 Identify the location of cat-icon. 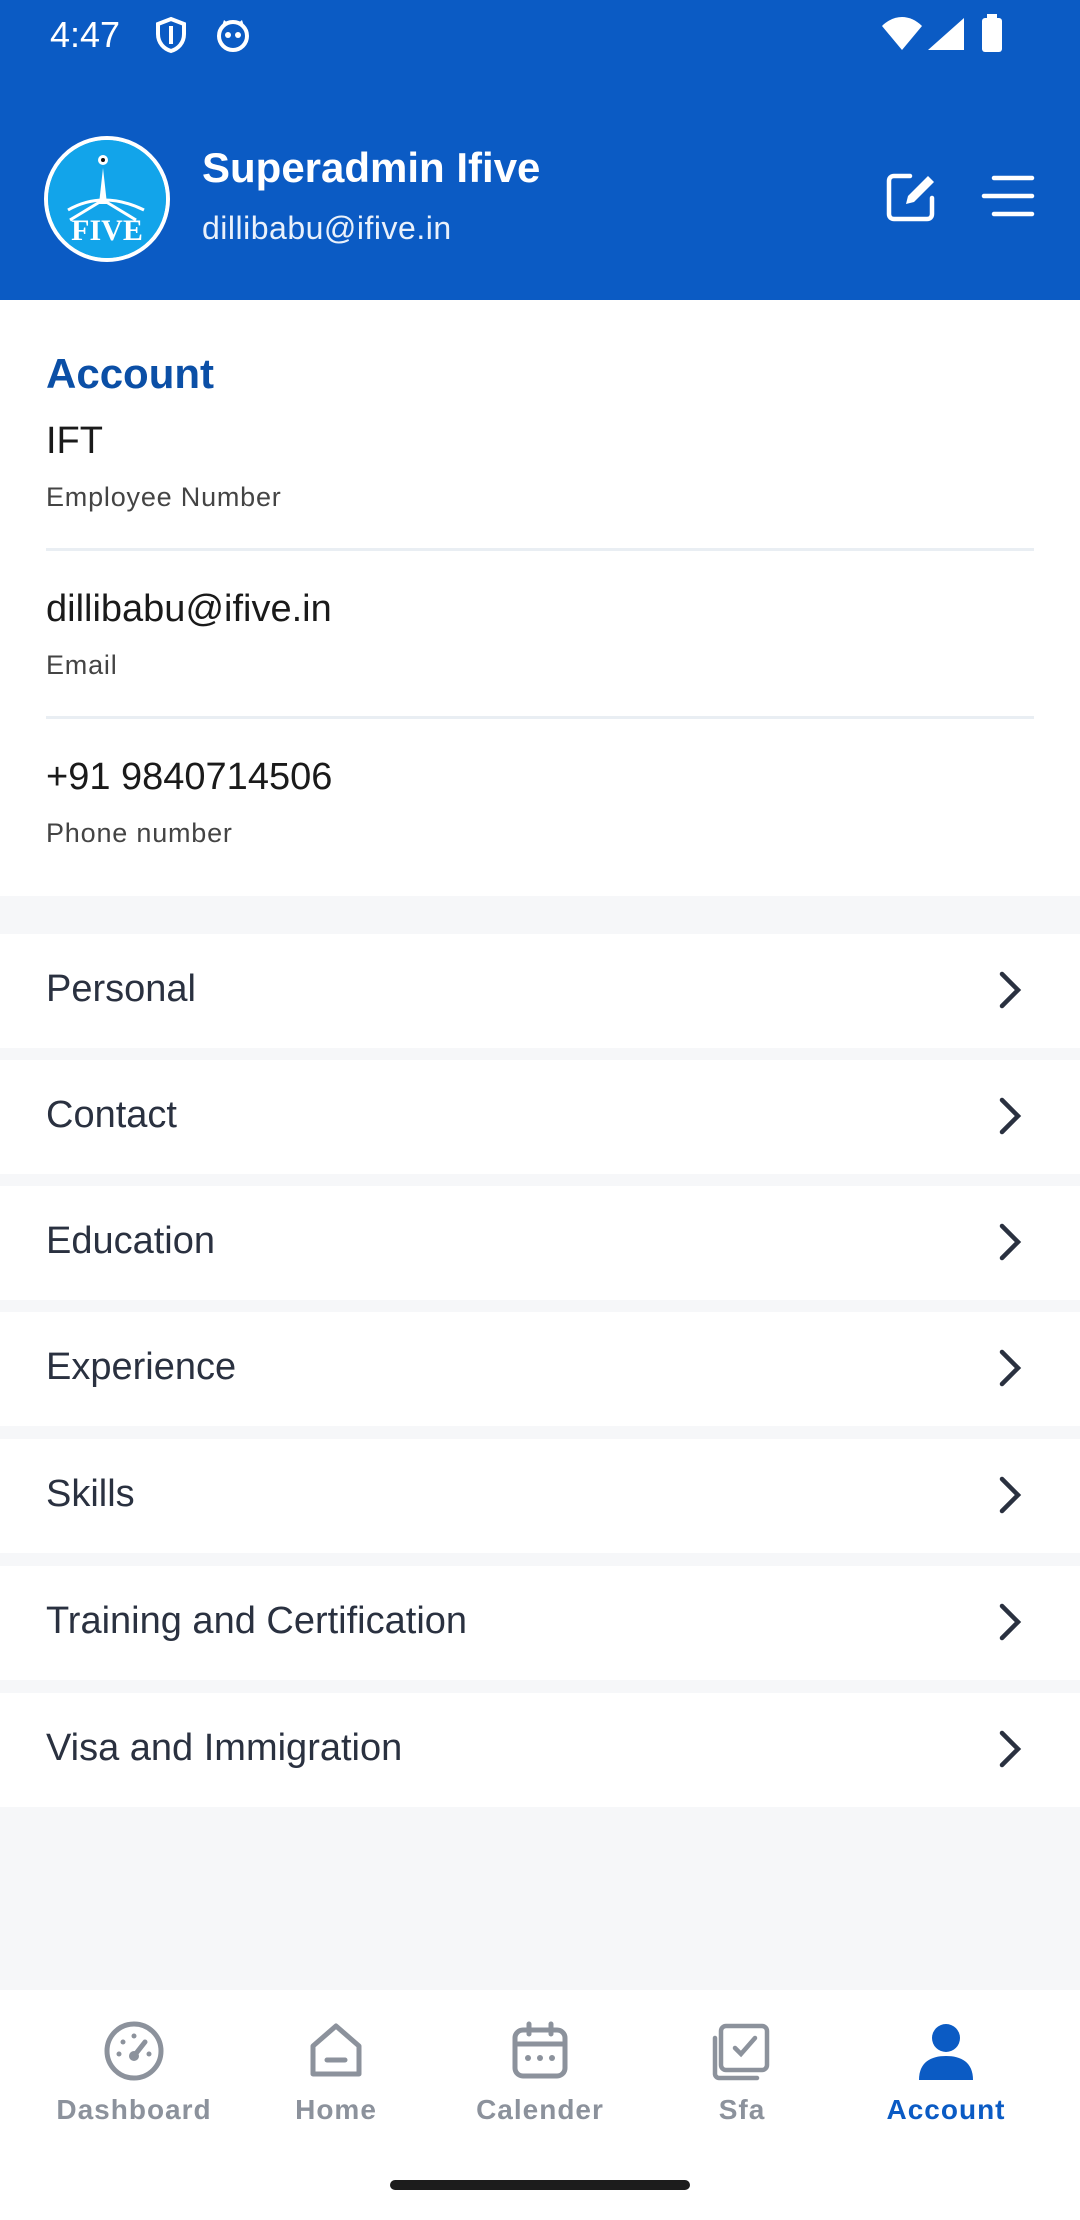
(233, 36).